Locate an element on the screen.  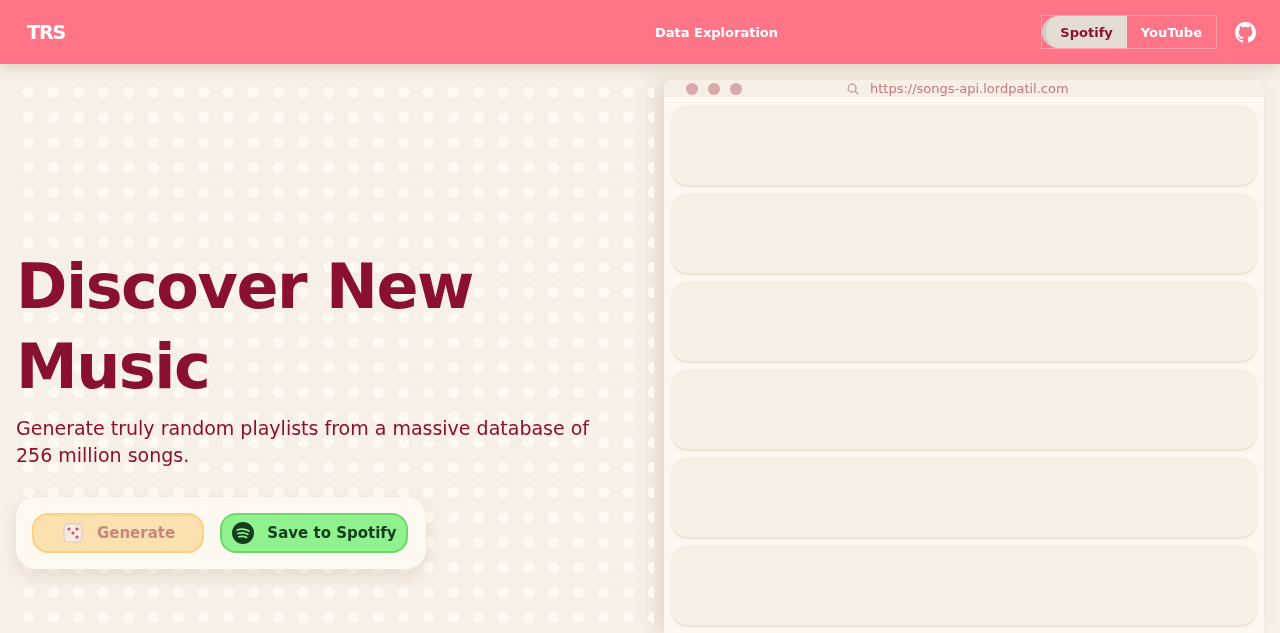
nav-link: Data Exploration is located at coordinates (716, 32).